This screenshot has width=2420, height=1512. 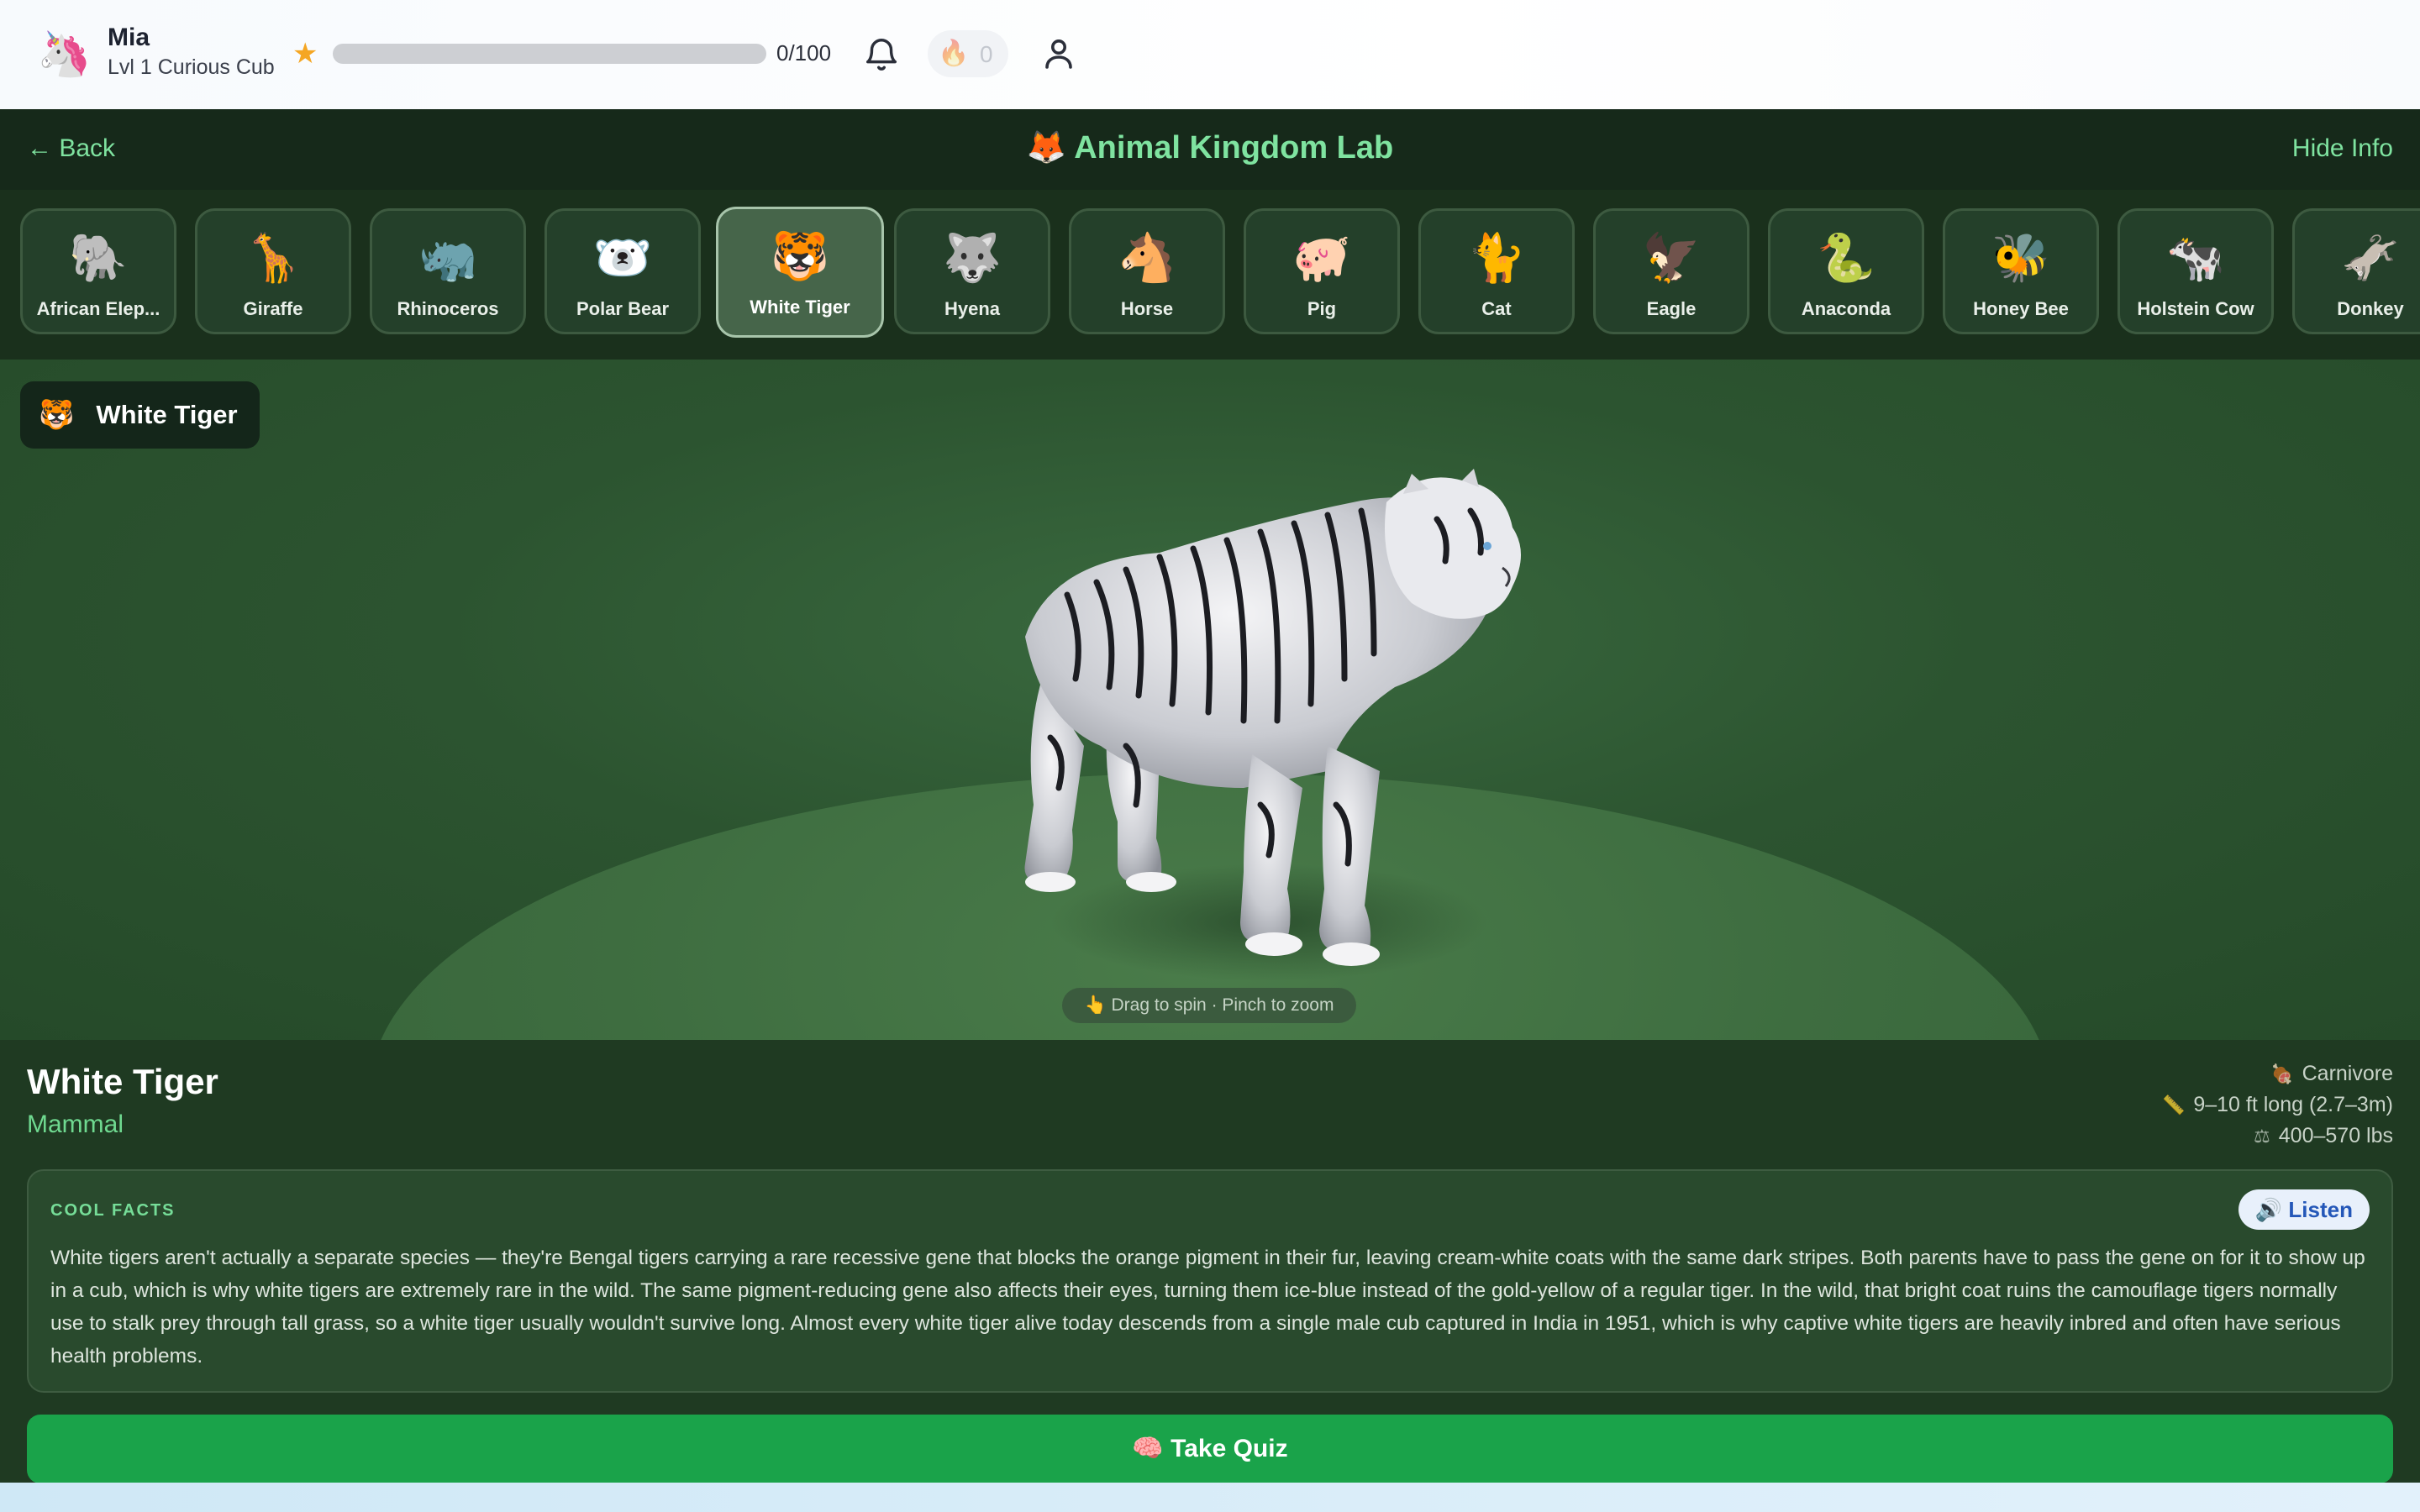 I want to click on animal-emoji-icon: 🦒, so click(x=273, y=257).